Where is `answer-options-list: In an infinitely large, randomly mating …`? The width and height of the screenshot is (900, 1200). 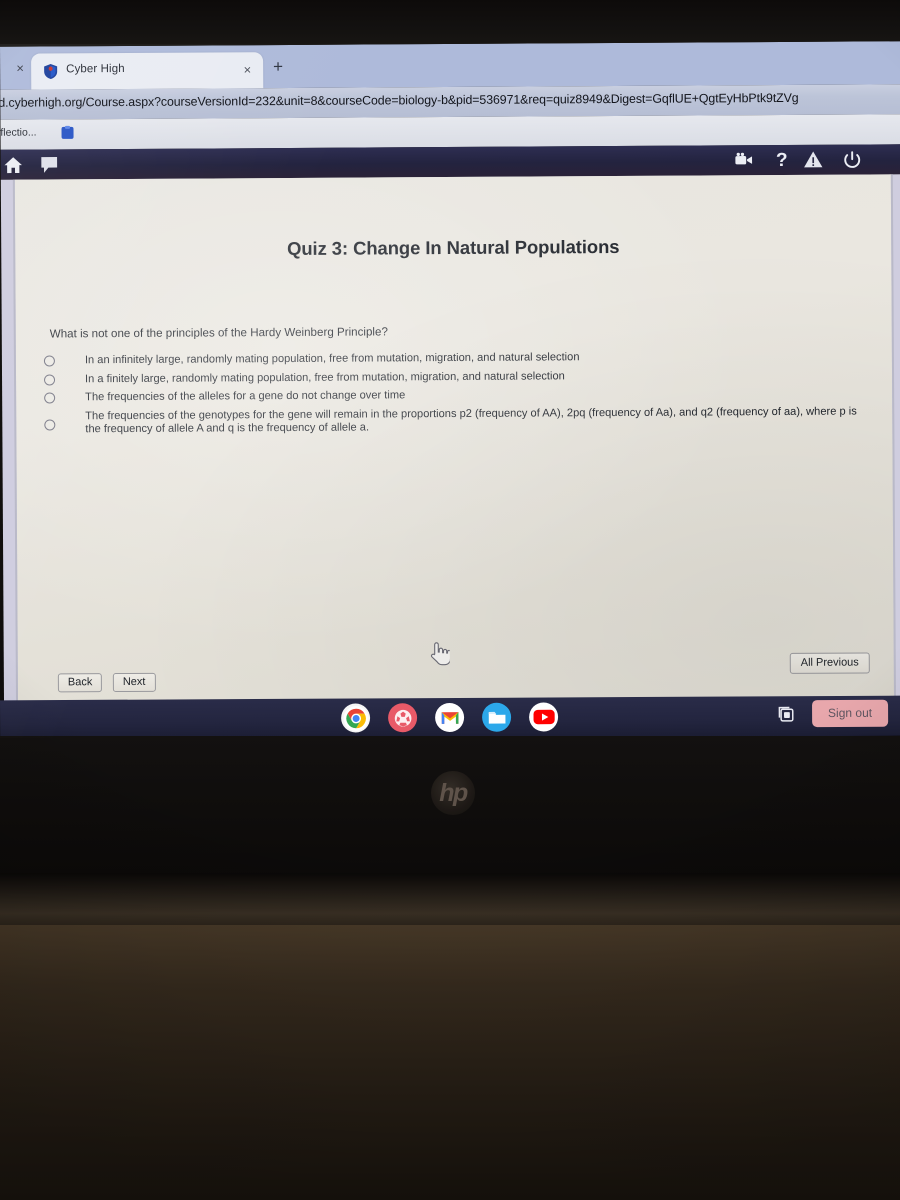 answer-options-list: In an infinitely large, randomly mating … is located at coordinates (459, 395).